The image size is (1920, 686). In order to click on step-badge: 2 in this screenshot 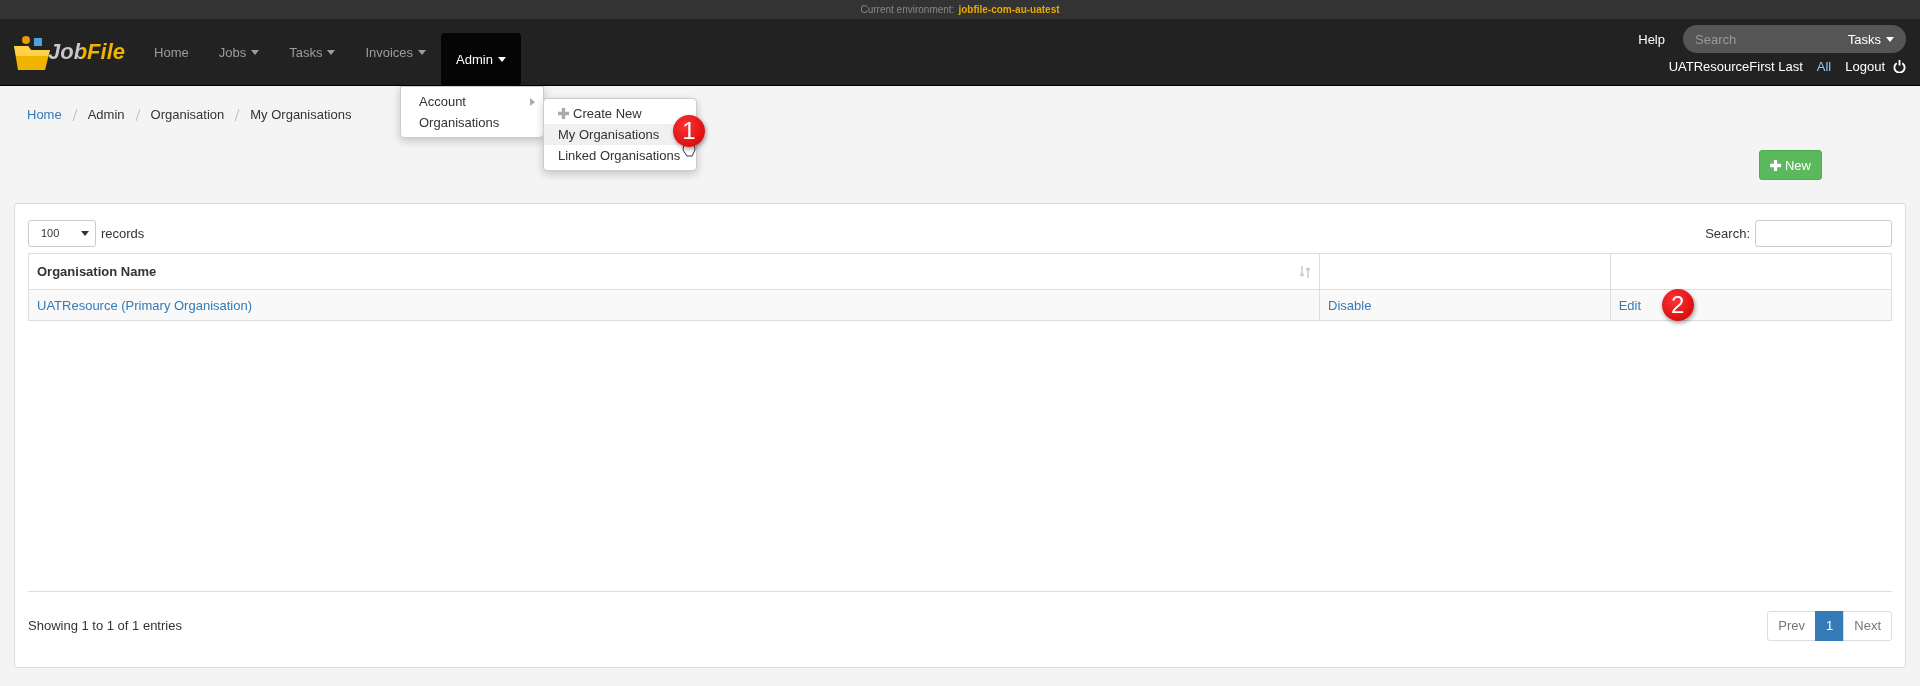, I will do `click(1677, 305)`.